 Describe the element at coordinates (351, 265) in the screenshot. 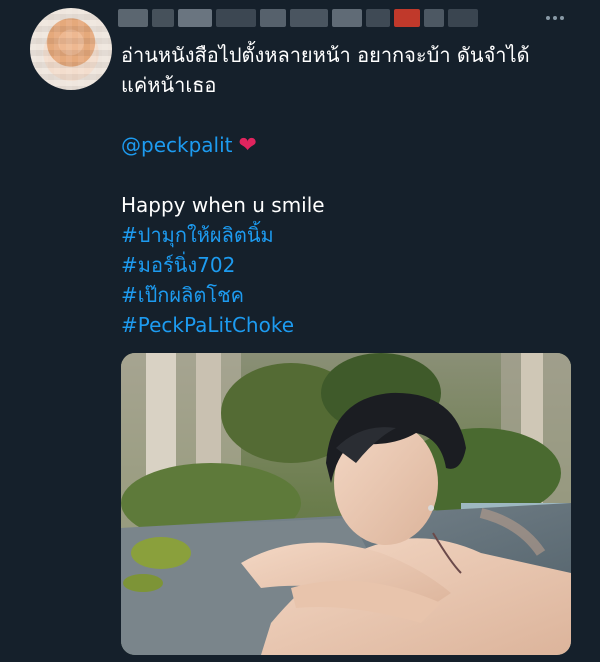

I see `hashtag-link: #มอร์นิ่ง702` at that location.